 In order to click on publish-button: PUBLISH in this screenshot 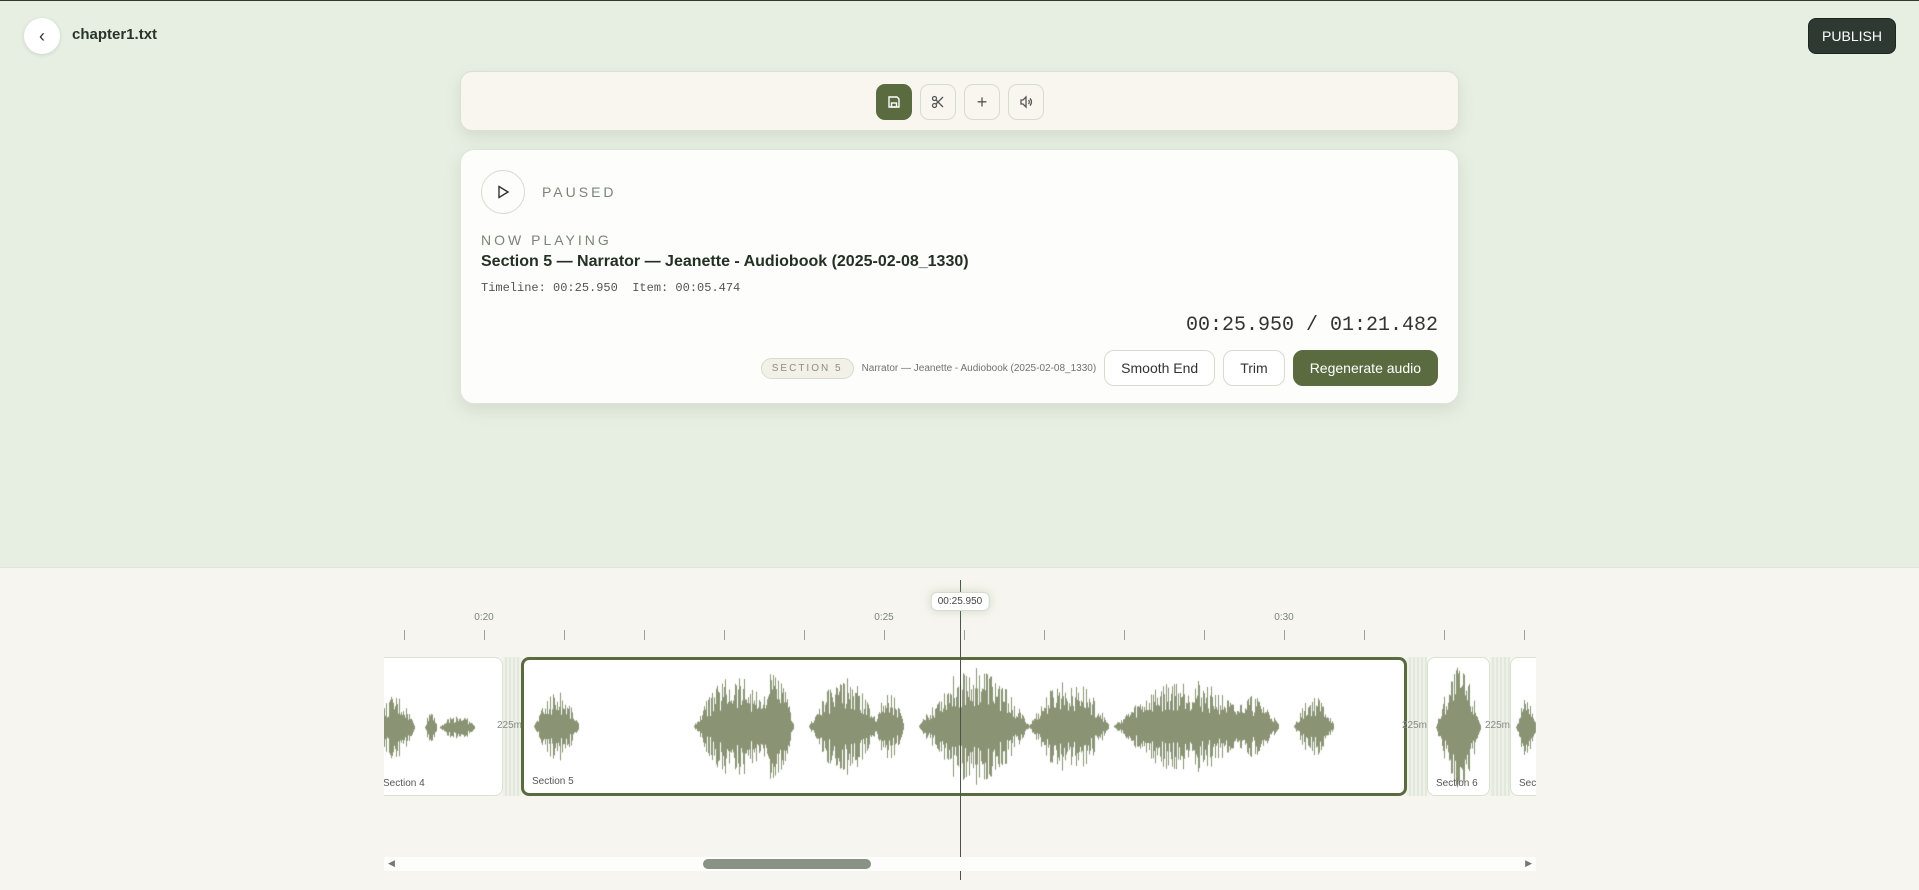, I will do `click(1852, 36)`.